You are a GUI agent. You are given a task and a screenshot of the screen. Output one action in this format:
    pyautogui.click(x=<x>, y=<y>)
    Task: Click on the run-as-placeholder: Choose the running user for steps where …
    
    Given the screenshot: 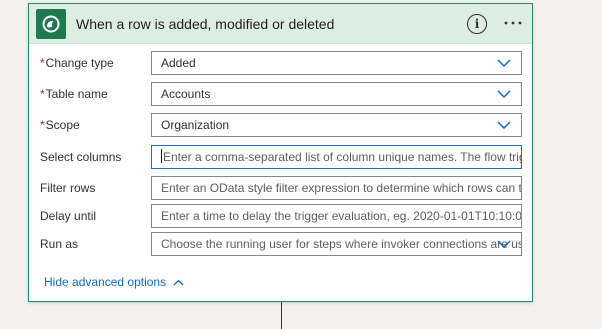 What is the action you would take?
    pyautogui.click(x=341, y=244)
    